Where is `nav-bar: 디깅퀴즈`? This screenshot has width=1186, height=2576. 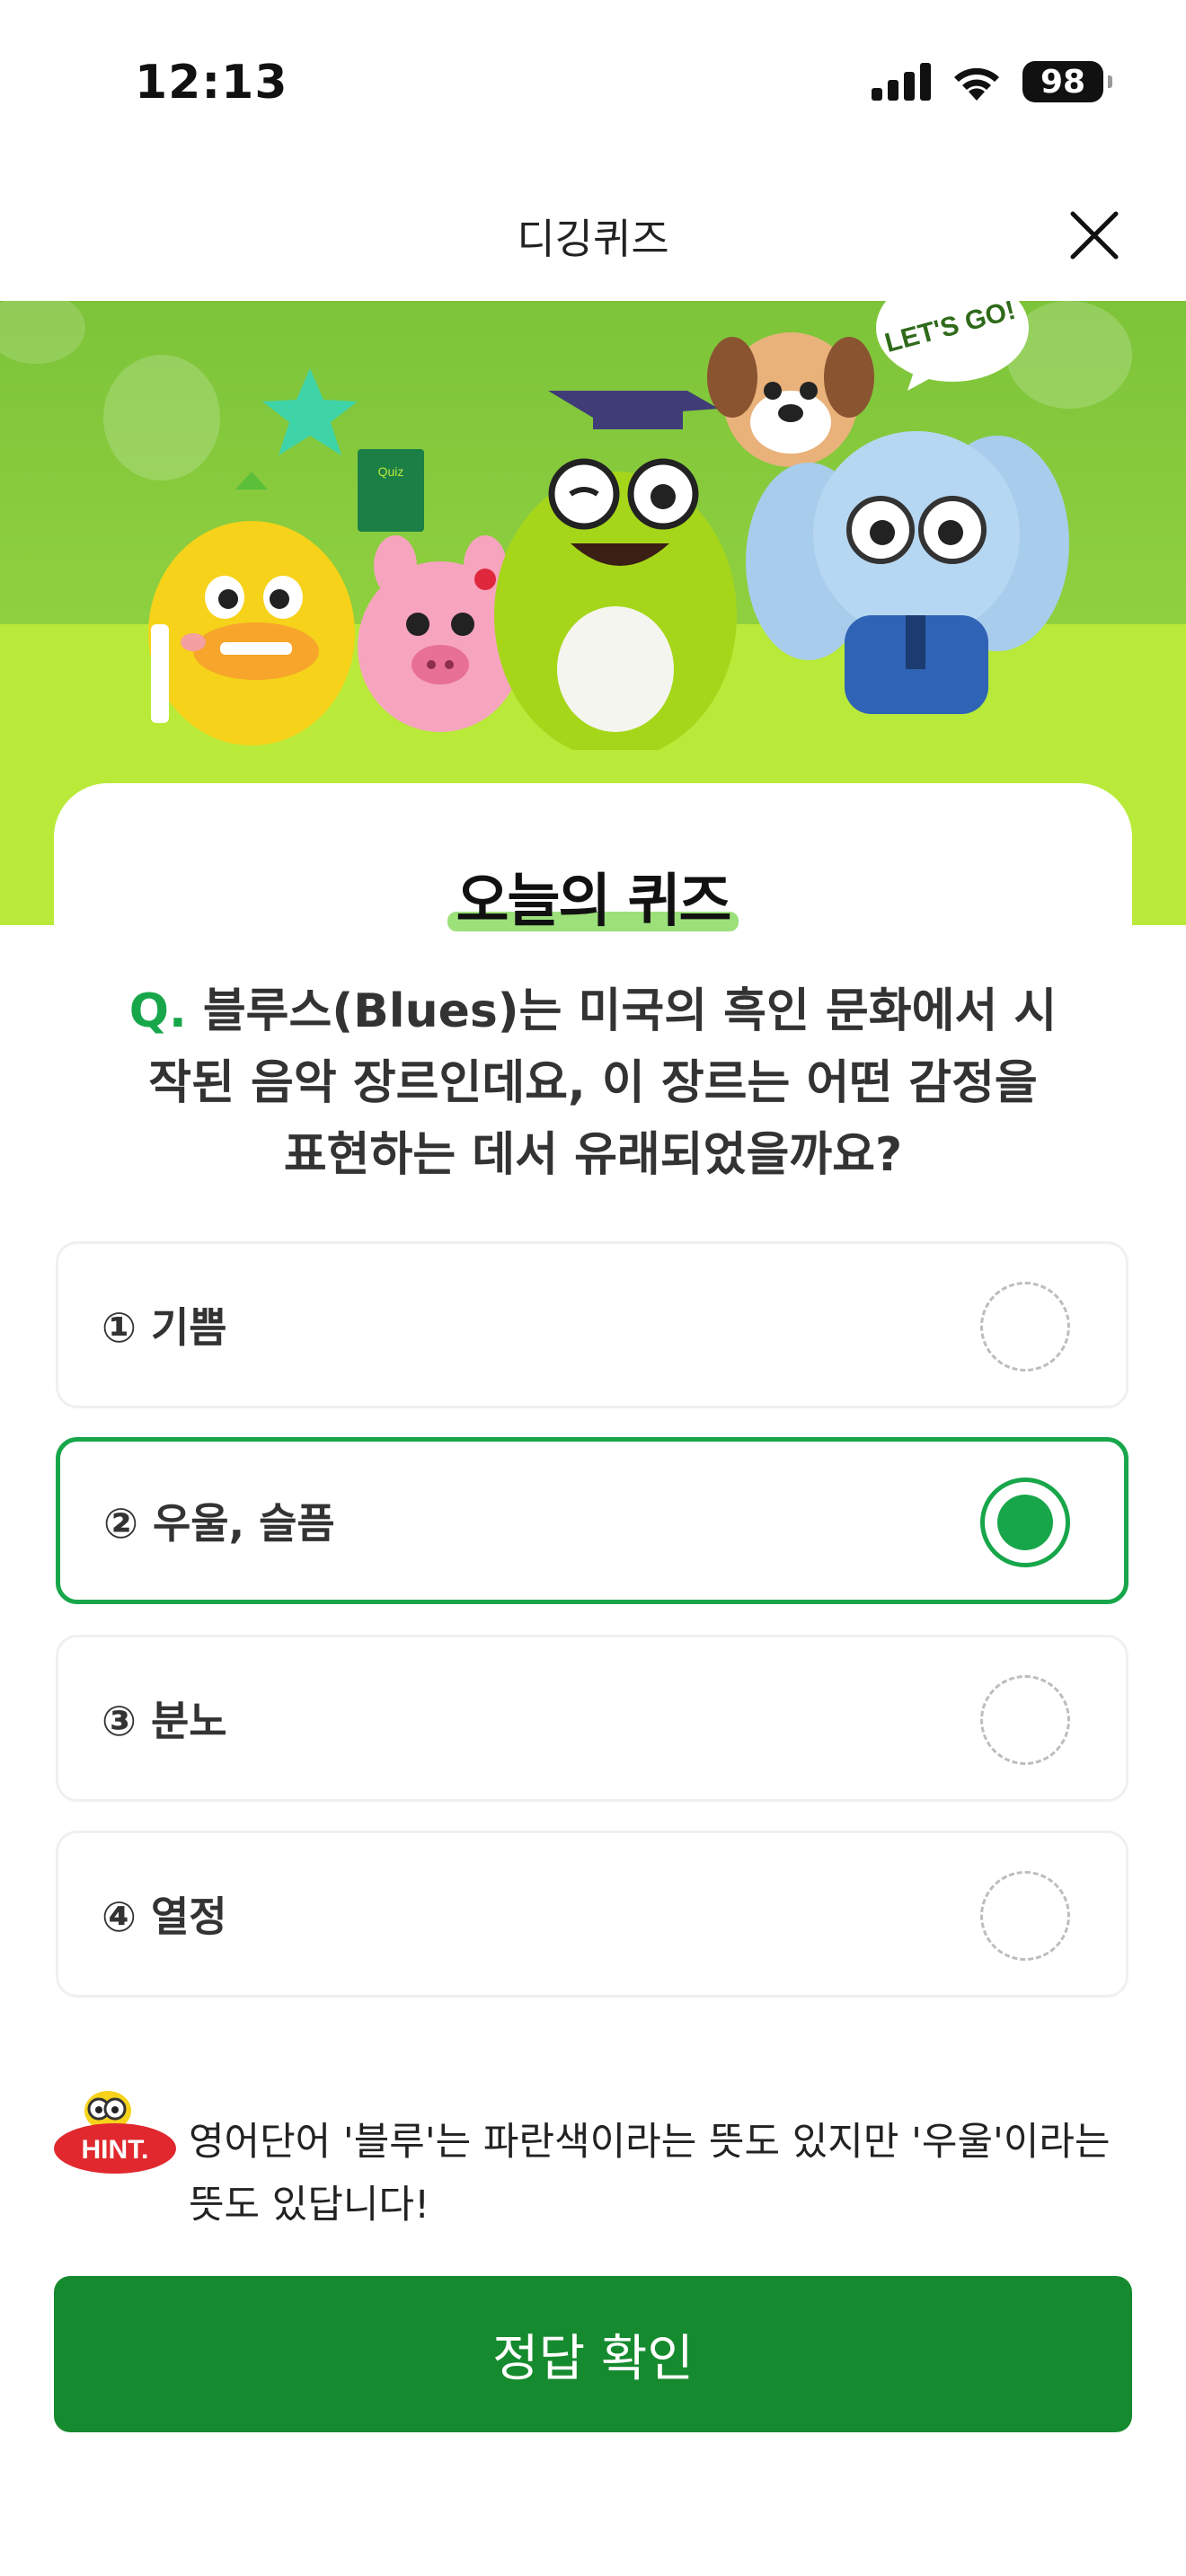
nav-bar: 디깅퀴즈 is located at coordinates (593, 236).